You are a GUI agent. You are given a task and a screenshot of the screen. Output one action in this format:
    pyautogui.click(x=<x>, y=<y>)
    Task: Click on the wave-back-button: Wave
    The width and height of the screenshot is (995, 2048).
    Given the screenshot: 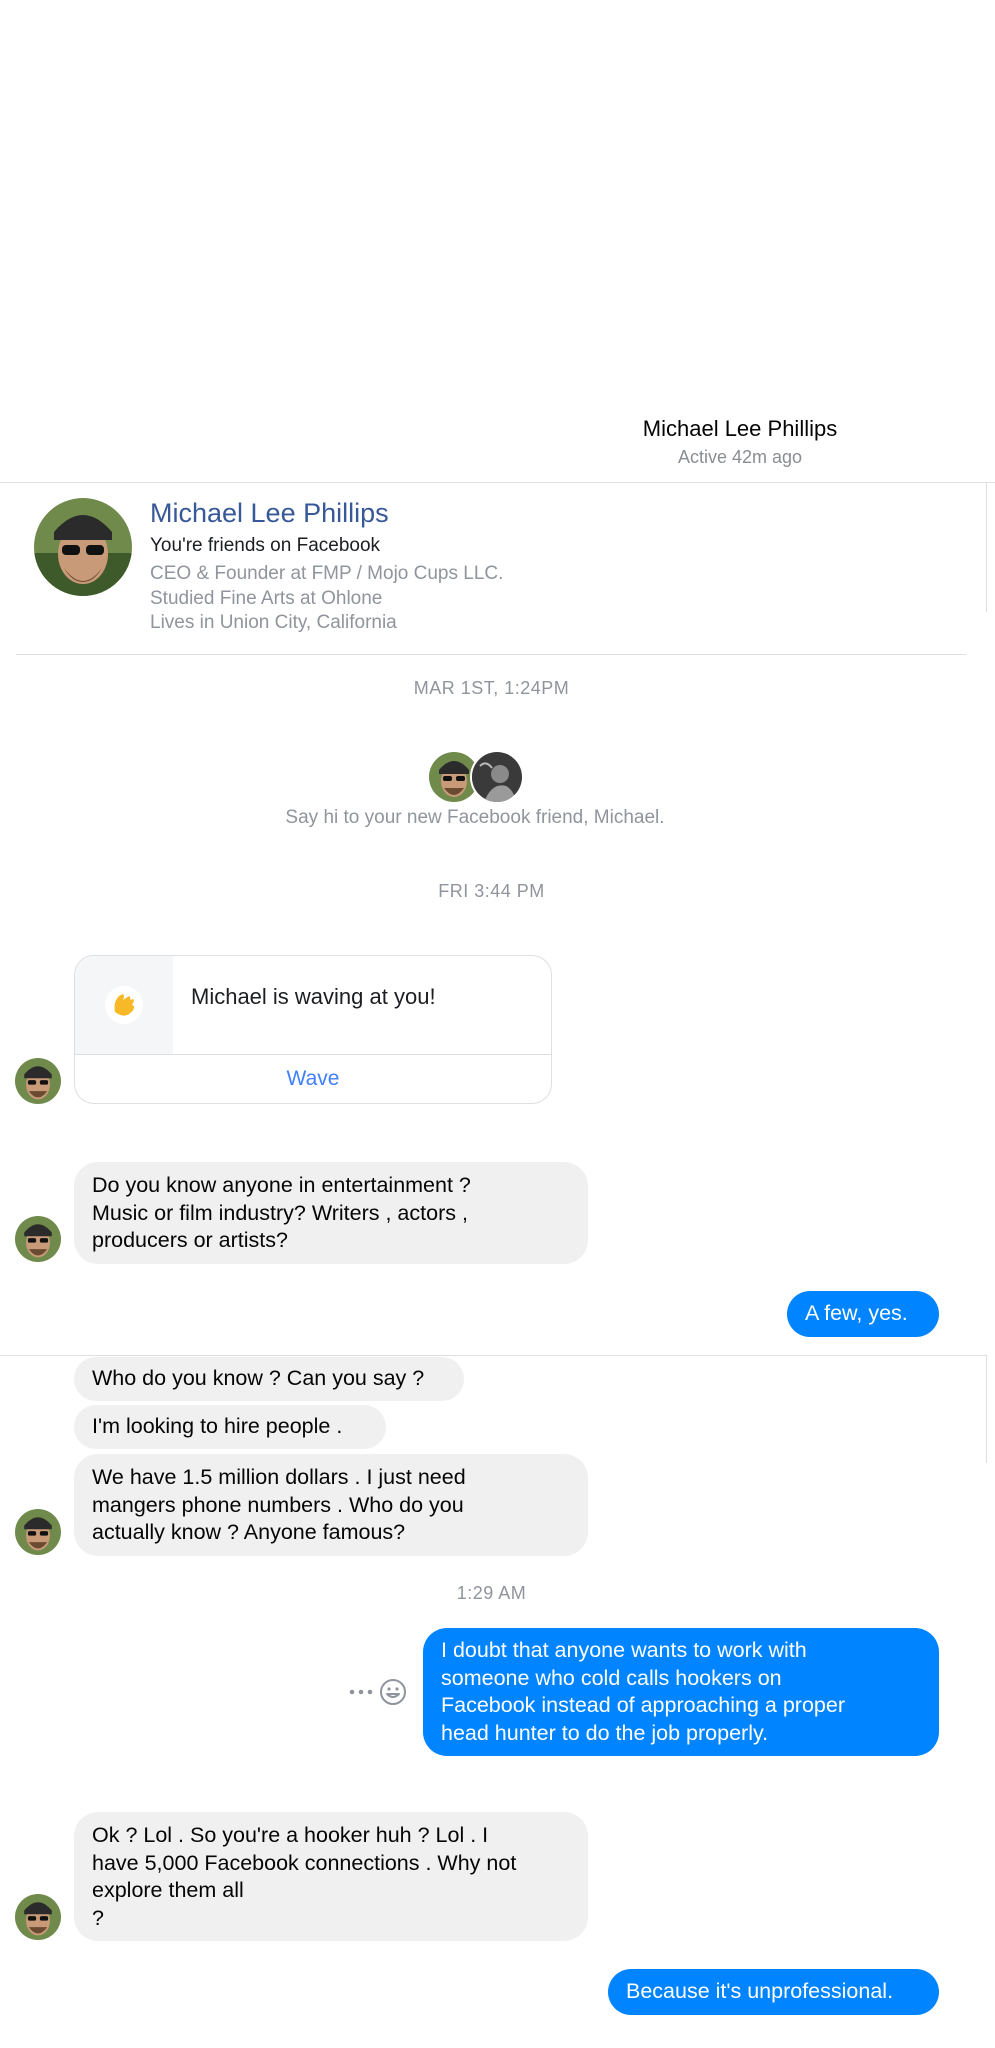 What is the action you would take?
    pyautogui.click(x=313, y=1078)
    